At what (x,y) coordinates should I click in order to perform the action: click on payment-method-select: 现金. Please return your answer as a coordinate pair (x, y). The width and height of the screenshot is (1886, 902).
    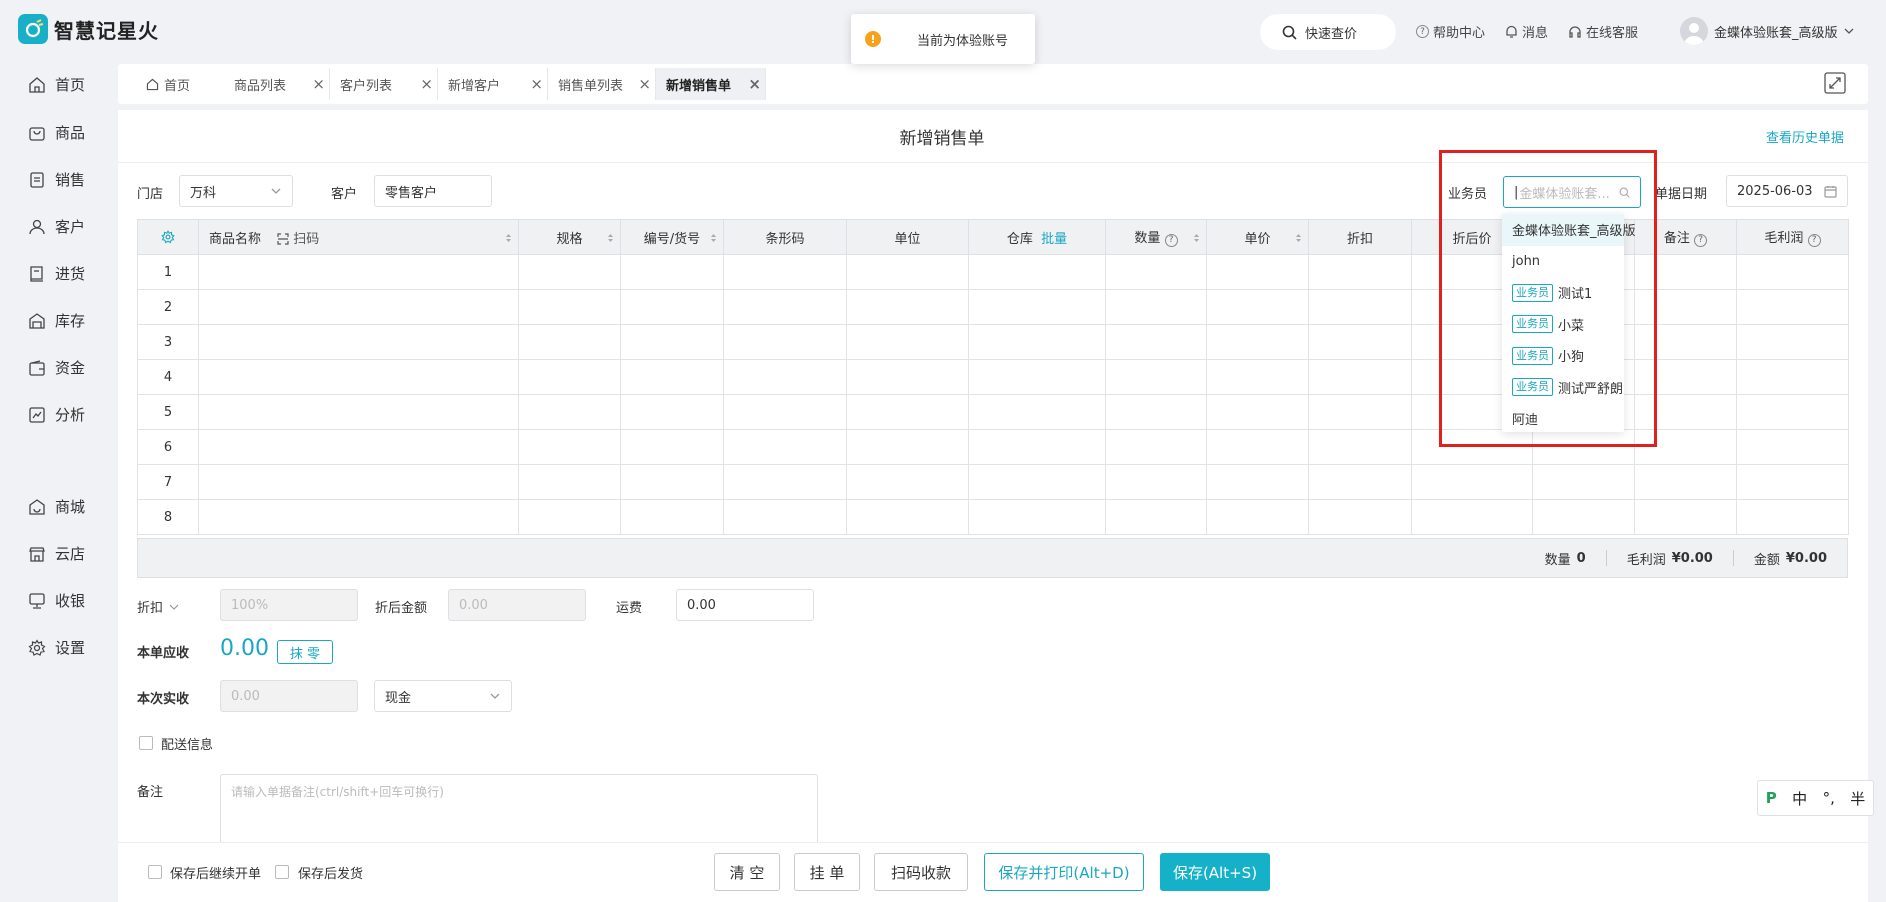
    Looking at the image, I should click on (443, 696).